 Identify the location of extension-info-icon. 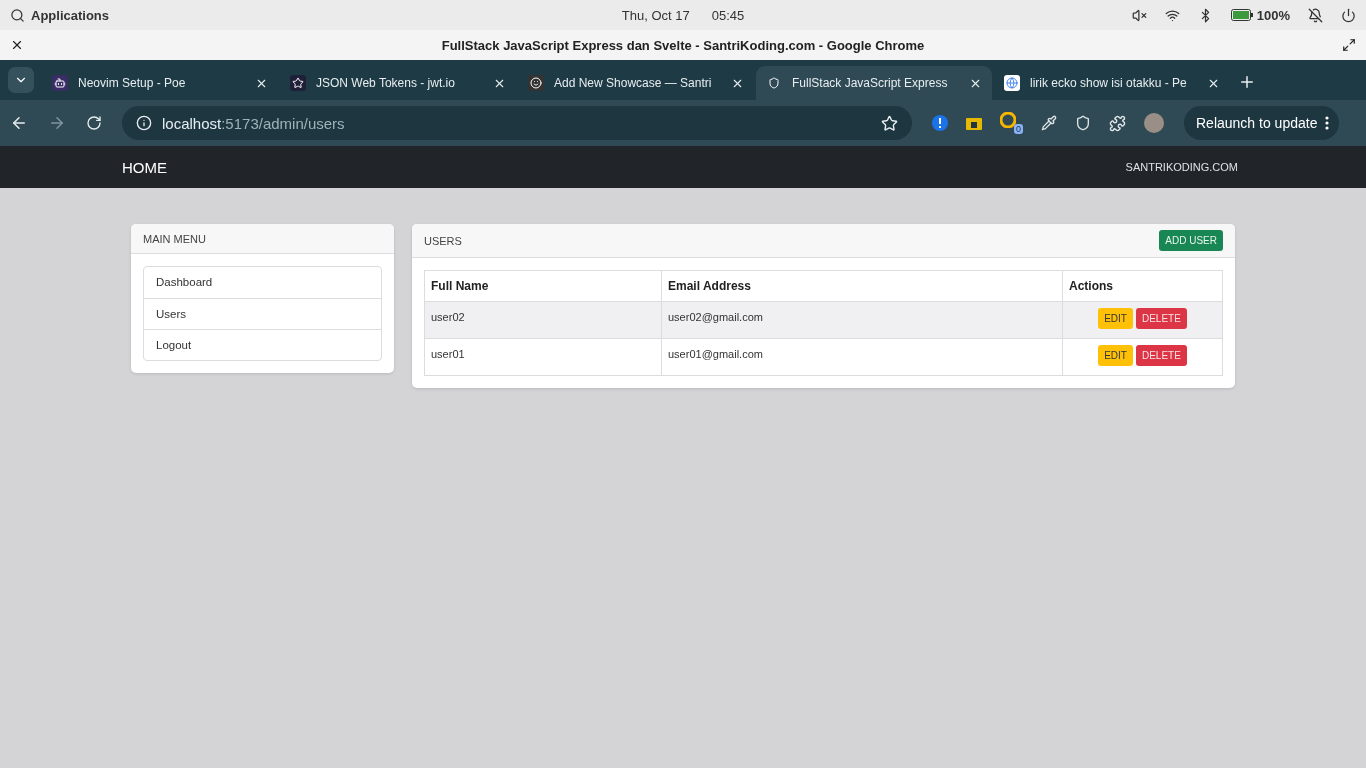
(940, 123).